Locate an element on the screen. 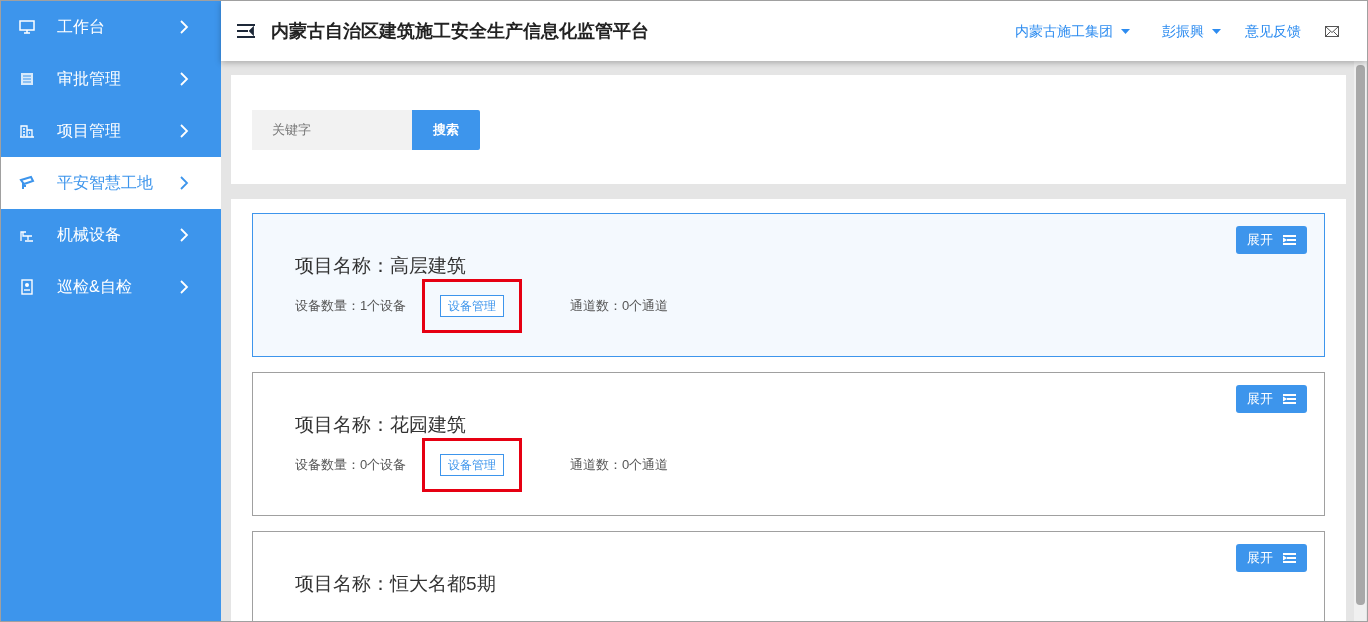 This screenshot has height=622, width=1368. project-name: 项目名称：高层建筑 is located at coordinates (381, 266).